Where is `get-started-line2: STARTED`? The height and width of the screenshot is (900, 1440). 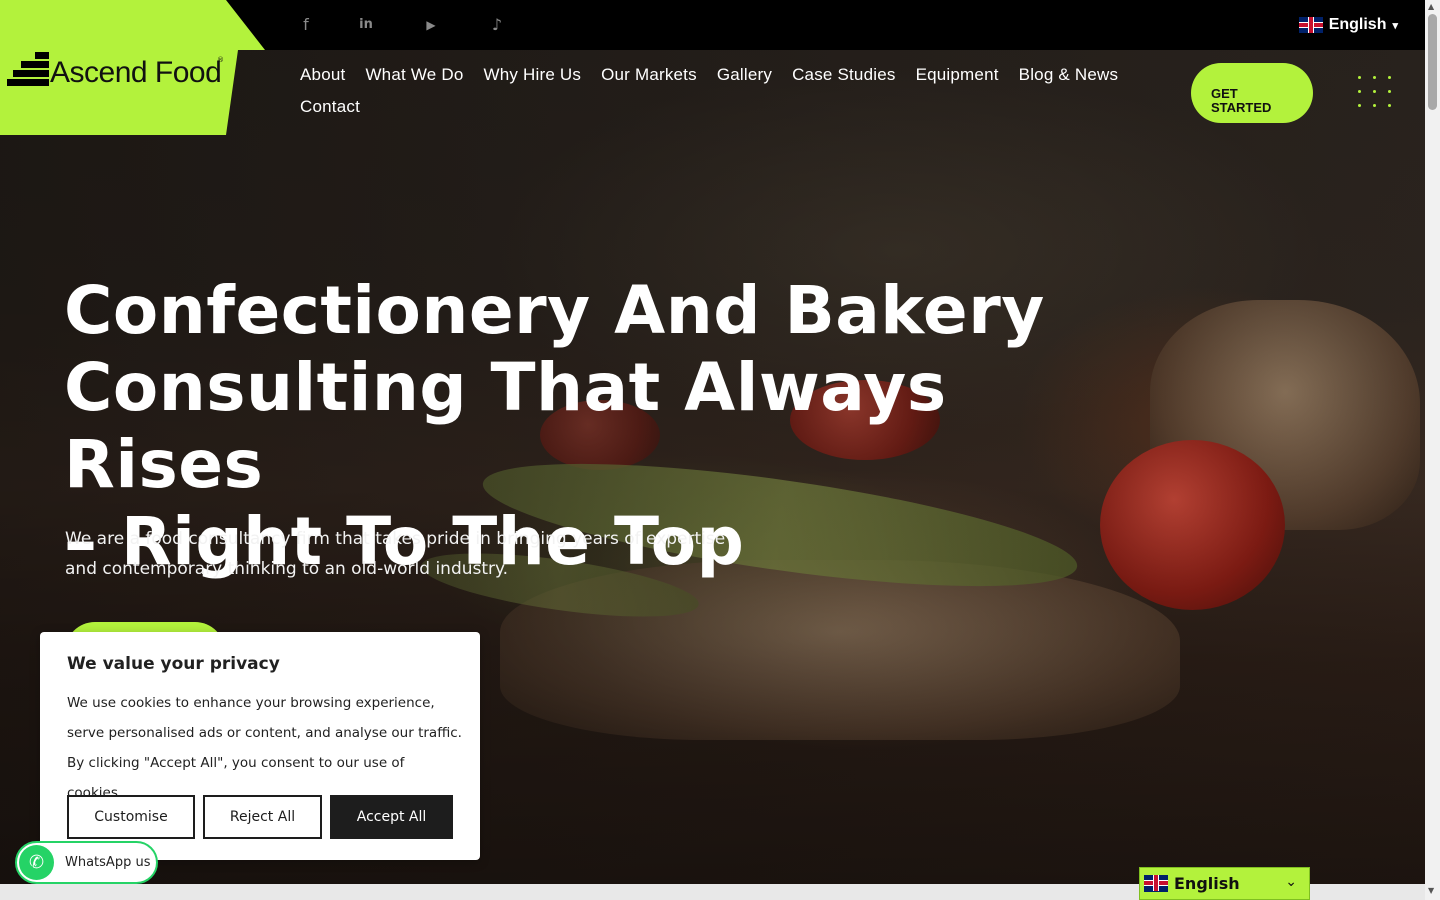
get-started-line2: STARTED is located at coordinates (1241, 107).